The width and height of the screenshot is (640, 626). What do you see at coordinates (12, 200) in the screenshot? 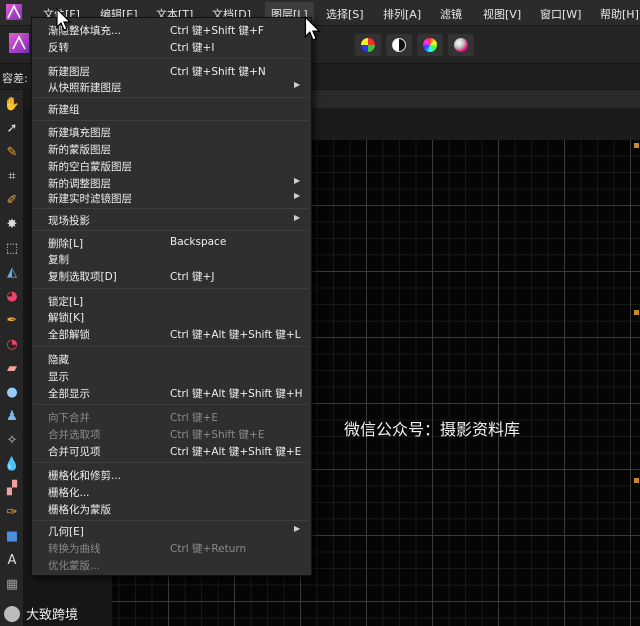
I see `selection-brush-tool-icon: ✐` at bounding box center [12, 200].